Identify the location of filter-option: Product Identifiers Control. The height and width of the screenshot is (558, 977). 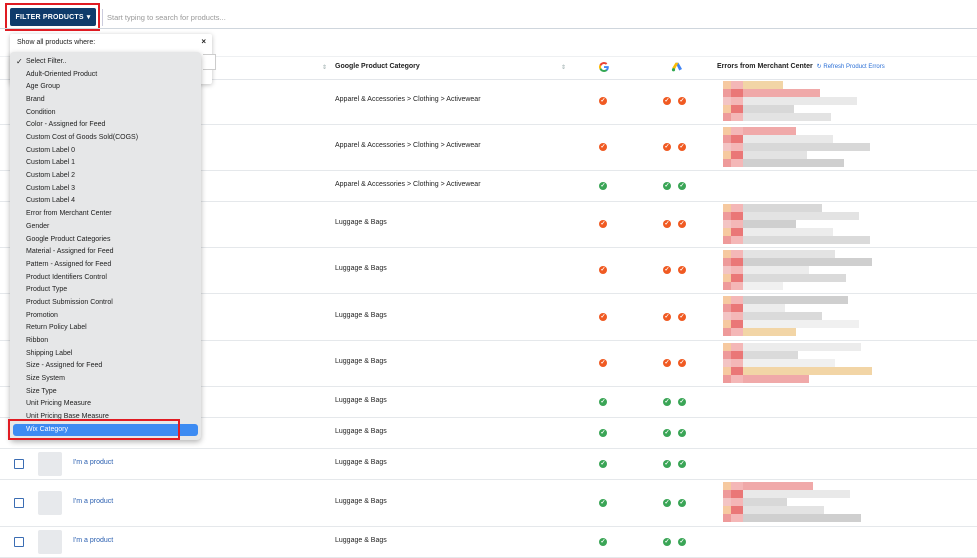
(105, 278).